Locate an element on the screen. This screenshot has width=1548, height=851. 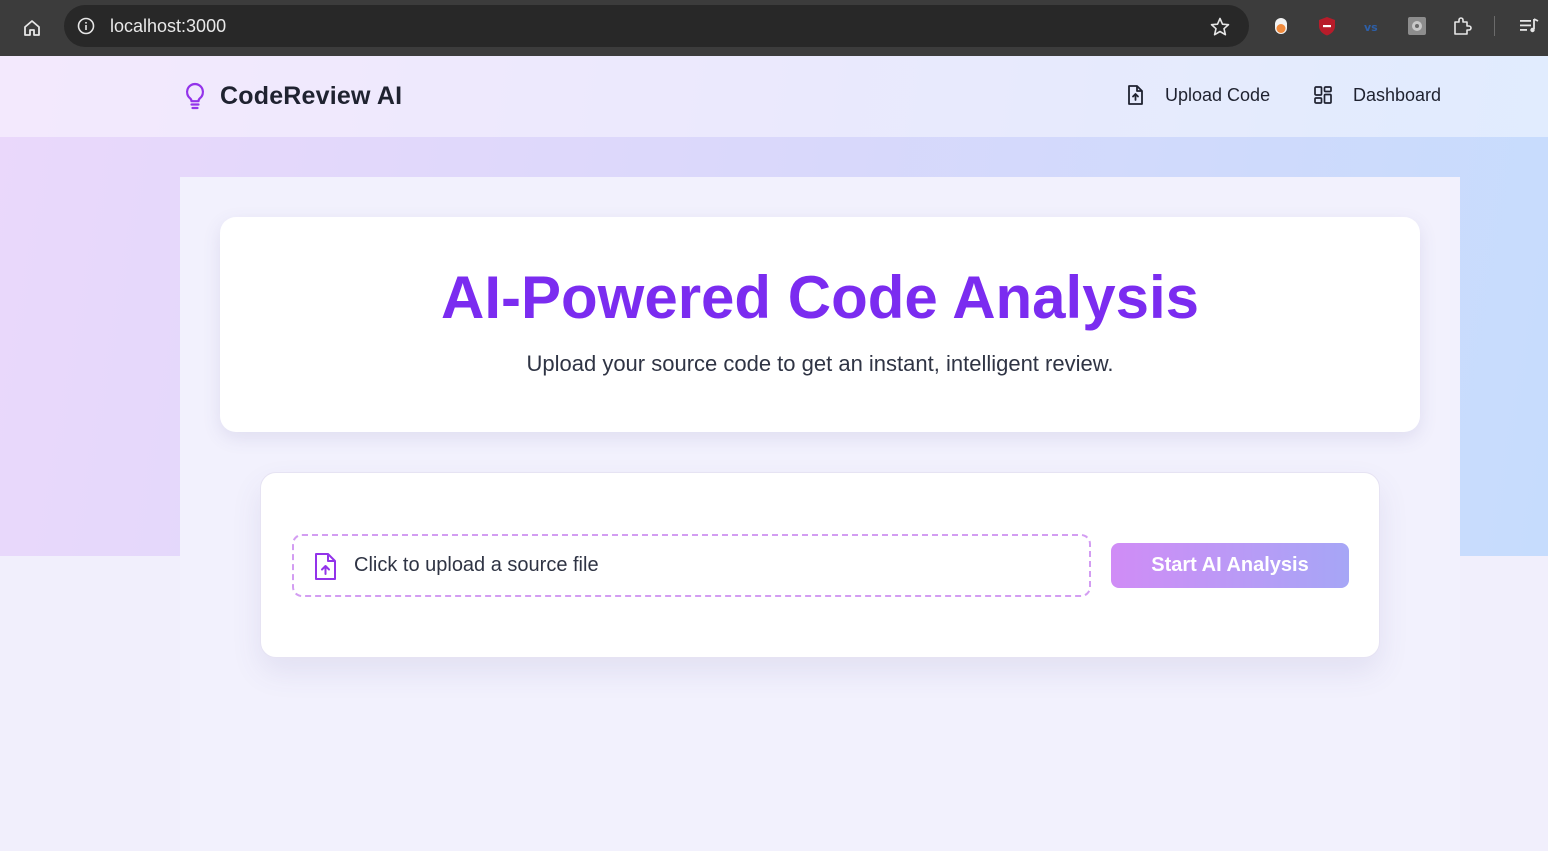
nav-upload-code: Upload Code is located at coordinates (1197, 95).